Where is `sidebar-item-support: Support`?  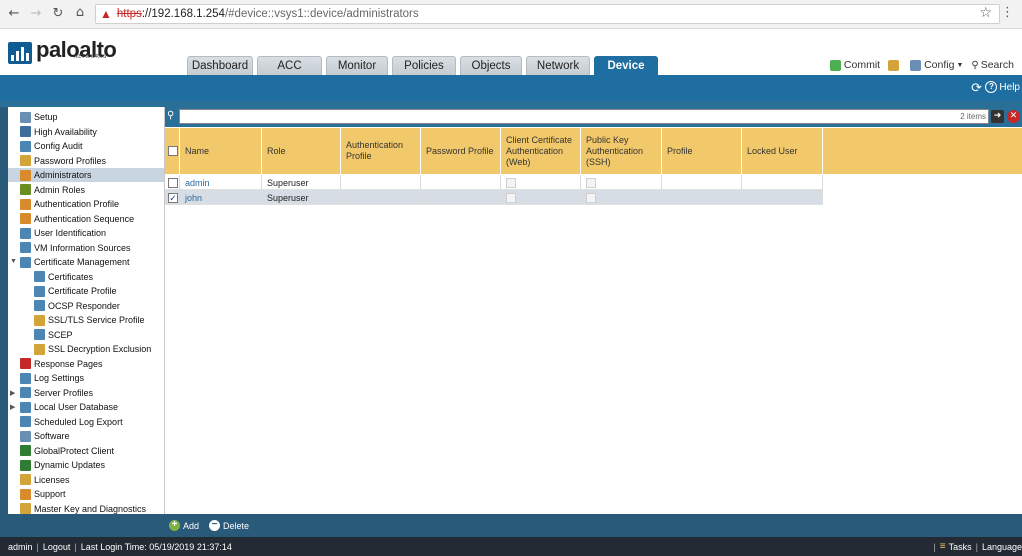 sidebar-item-support: Support is located at coordinates (37, 494).